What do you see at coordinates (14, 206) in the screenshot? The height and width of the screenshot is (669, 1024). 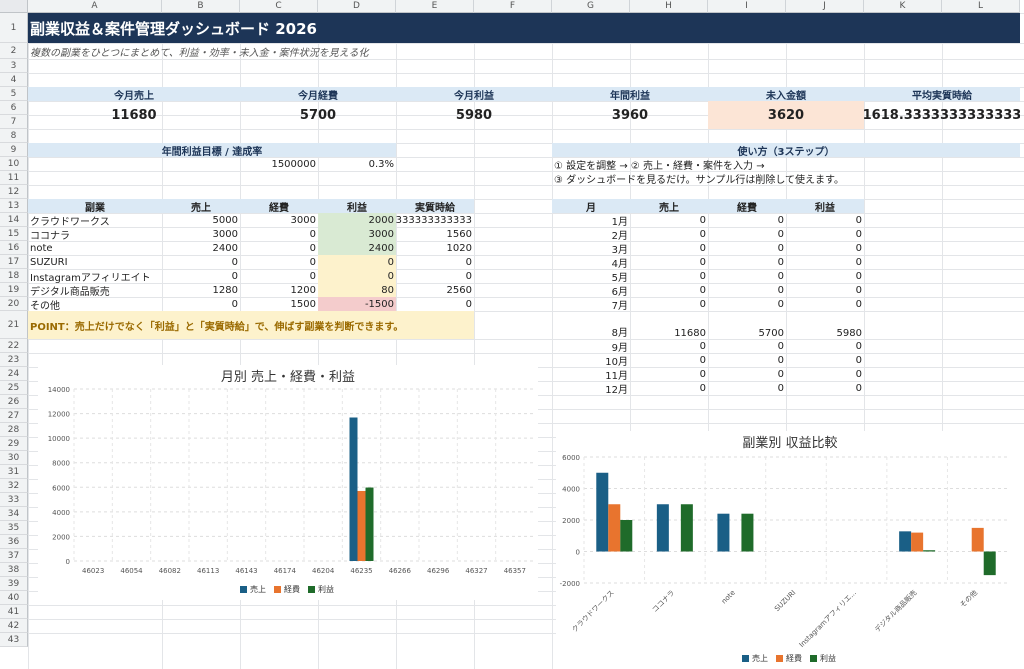 I see `row-header: 13` at bounding box center [14, 206].